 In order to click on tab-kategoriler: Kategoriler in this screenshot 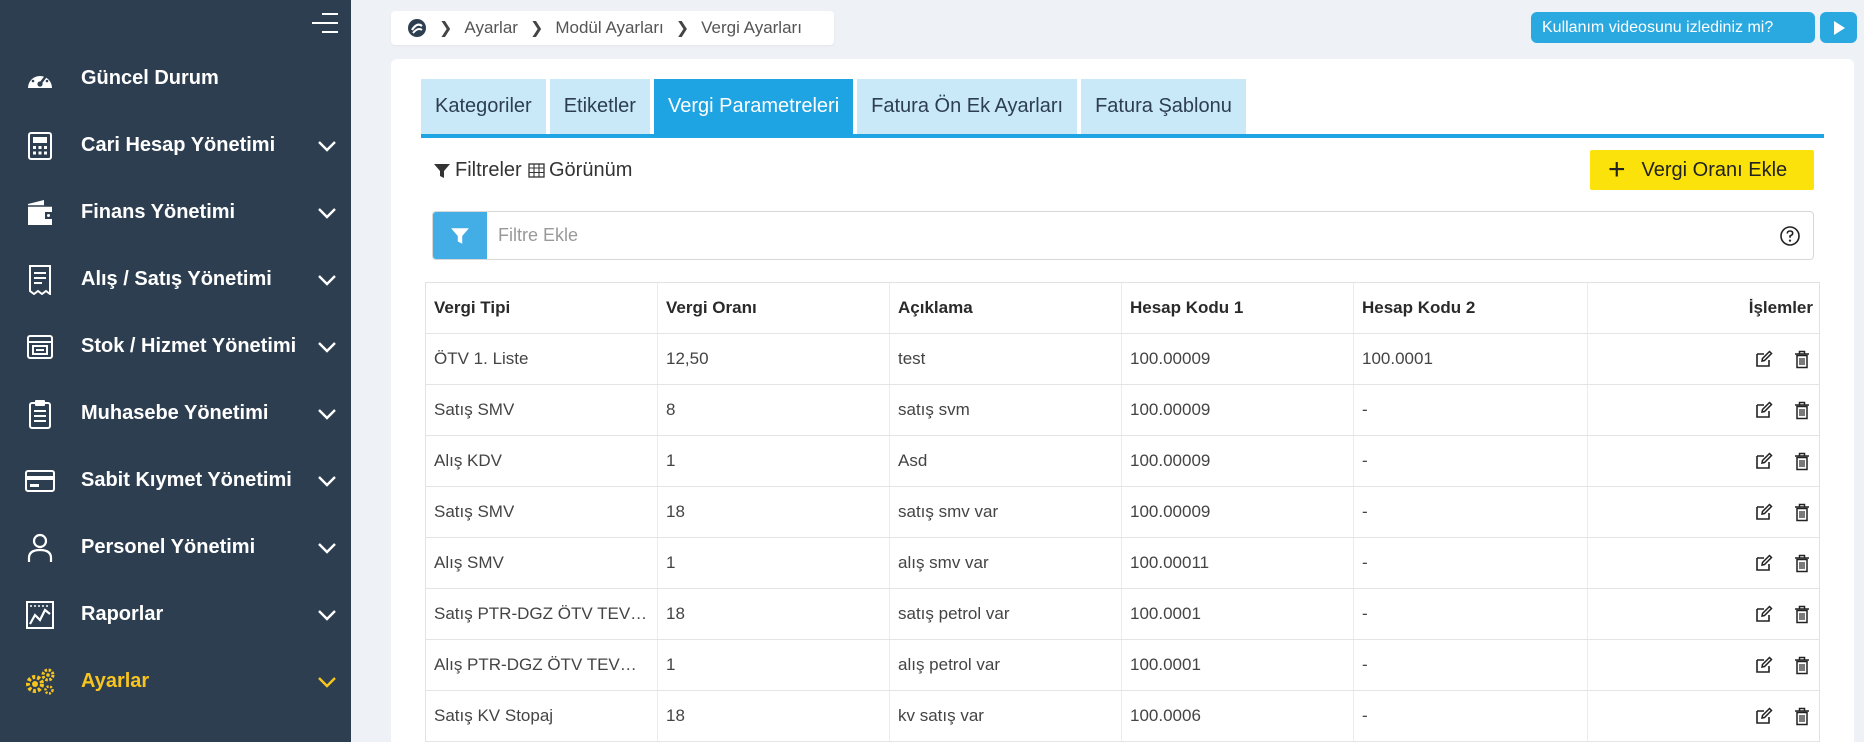, I will do `click(483, 106)`.